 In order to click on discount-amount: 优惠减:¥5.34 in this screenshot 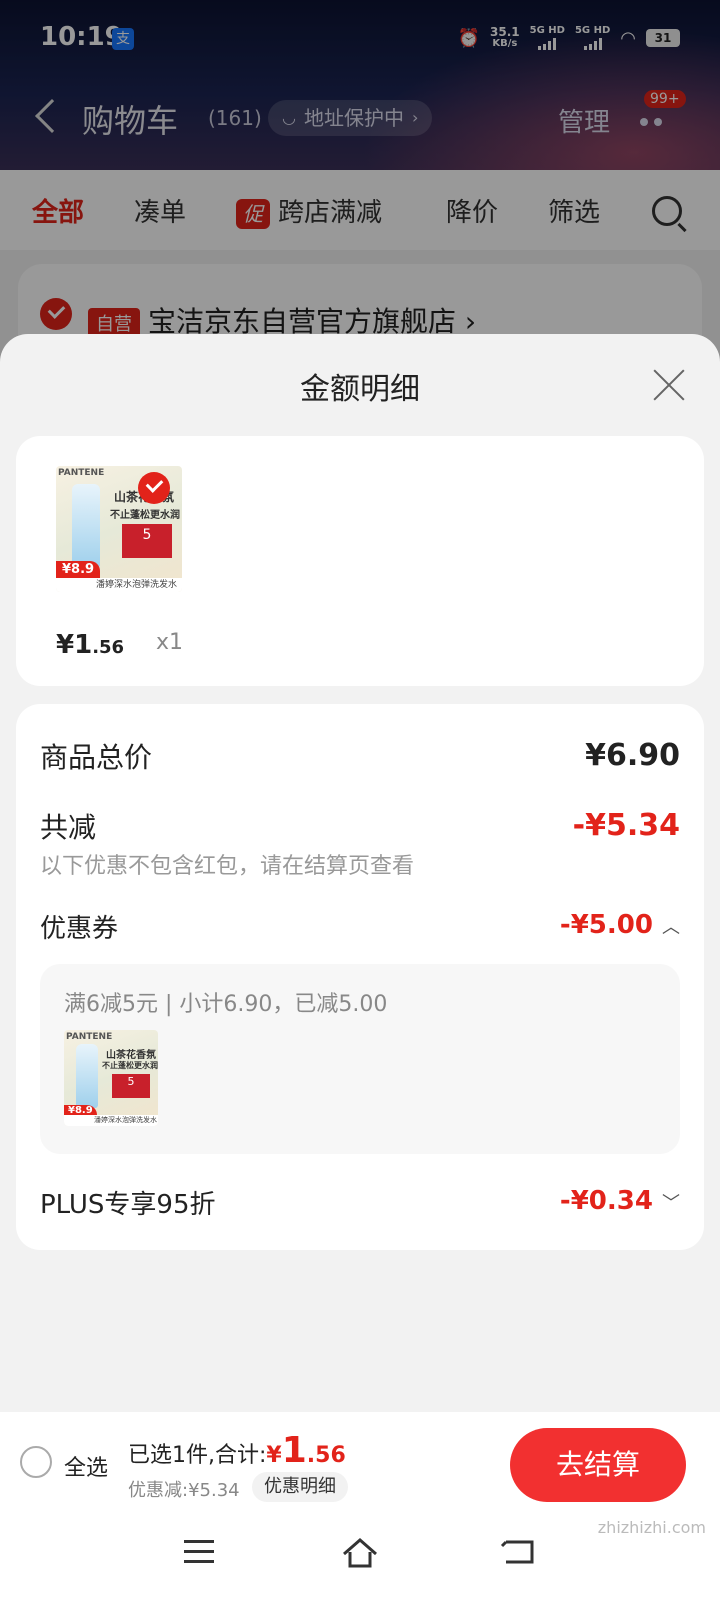, I will do `click(184, 1490)`.